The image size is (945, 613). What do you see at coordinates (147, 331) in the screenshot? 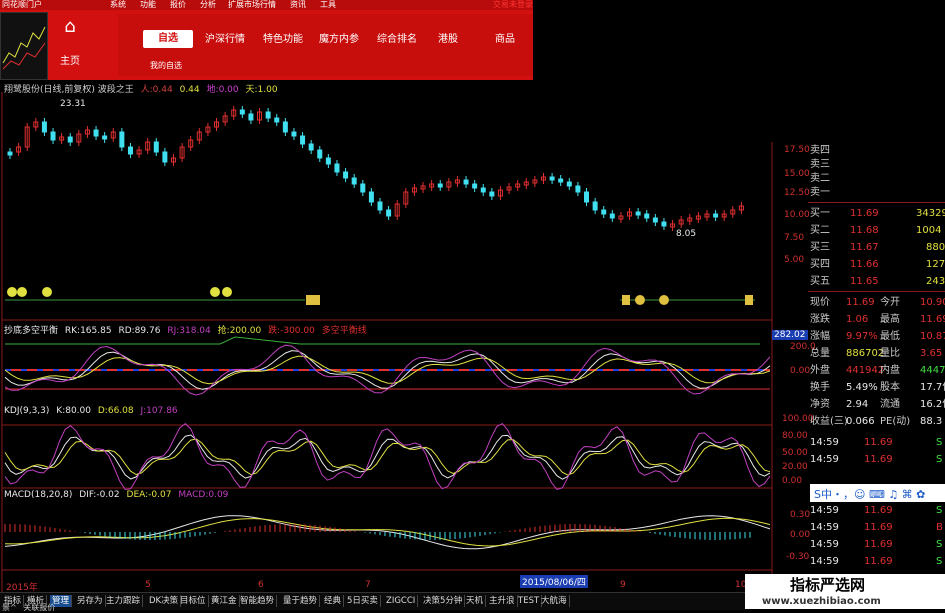
I see `rd-value: 89.76` at bounding box center [147, 331].